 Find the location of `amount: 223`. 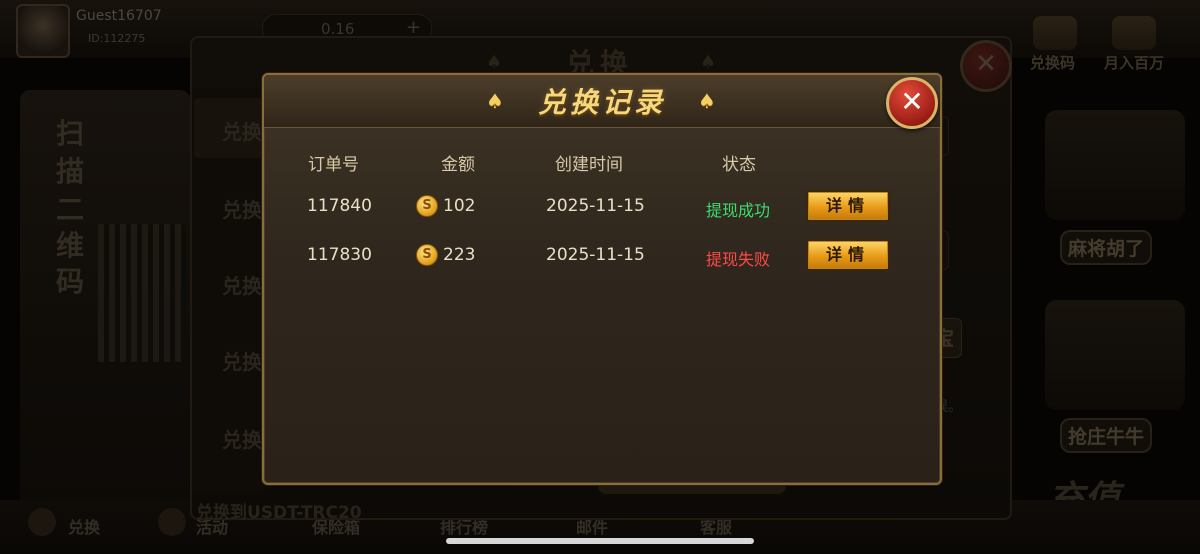

amount: 223 is located at coordinates (459, 255).